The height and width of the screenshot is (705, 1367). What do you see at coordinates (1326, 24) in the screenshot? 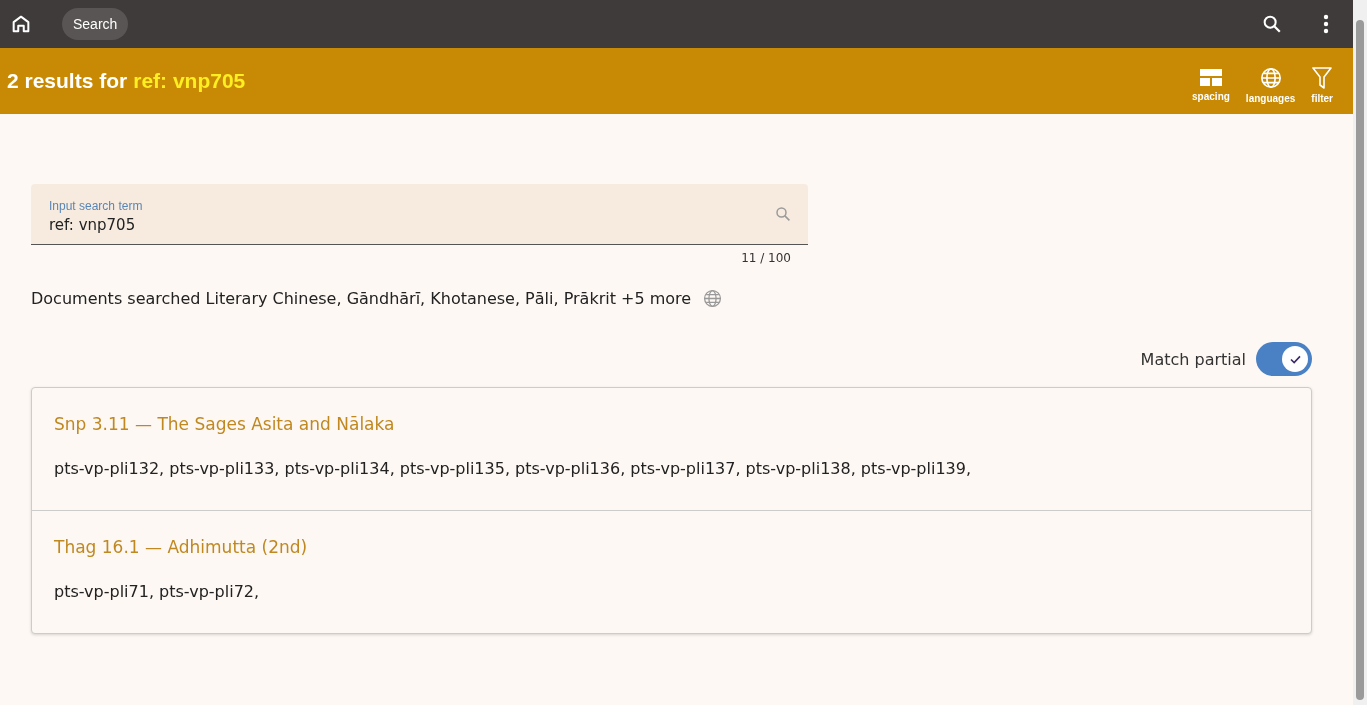
I see `more-menu-icon` at bounding box center [1326, 24].